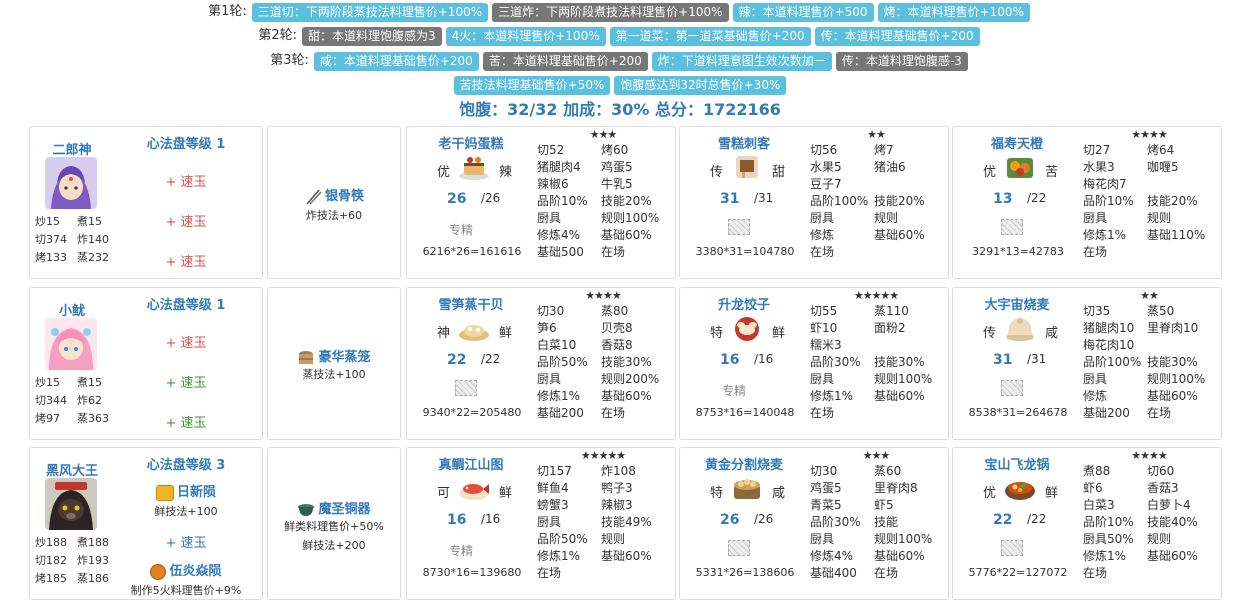 The height and width of the screenshot is (616, 1240). What do you see at coordinates (51, 239) in the screenshot?
I see `stat: 切374` at bounding box center [51, 239].